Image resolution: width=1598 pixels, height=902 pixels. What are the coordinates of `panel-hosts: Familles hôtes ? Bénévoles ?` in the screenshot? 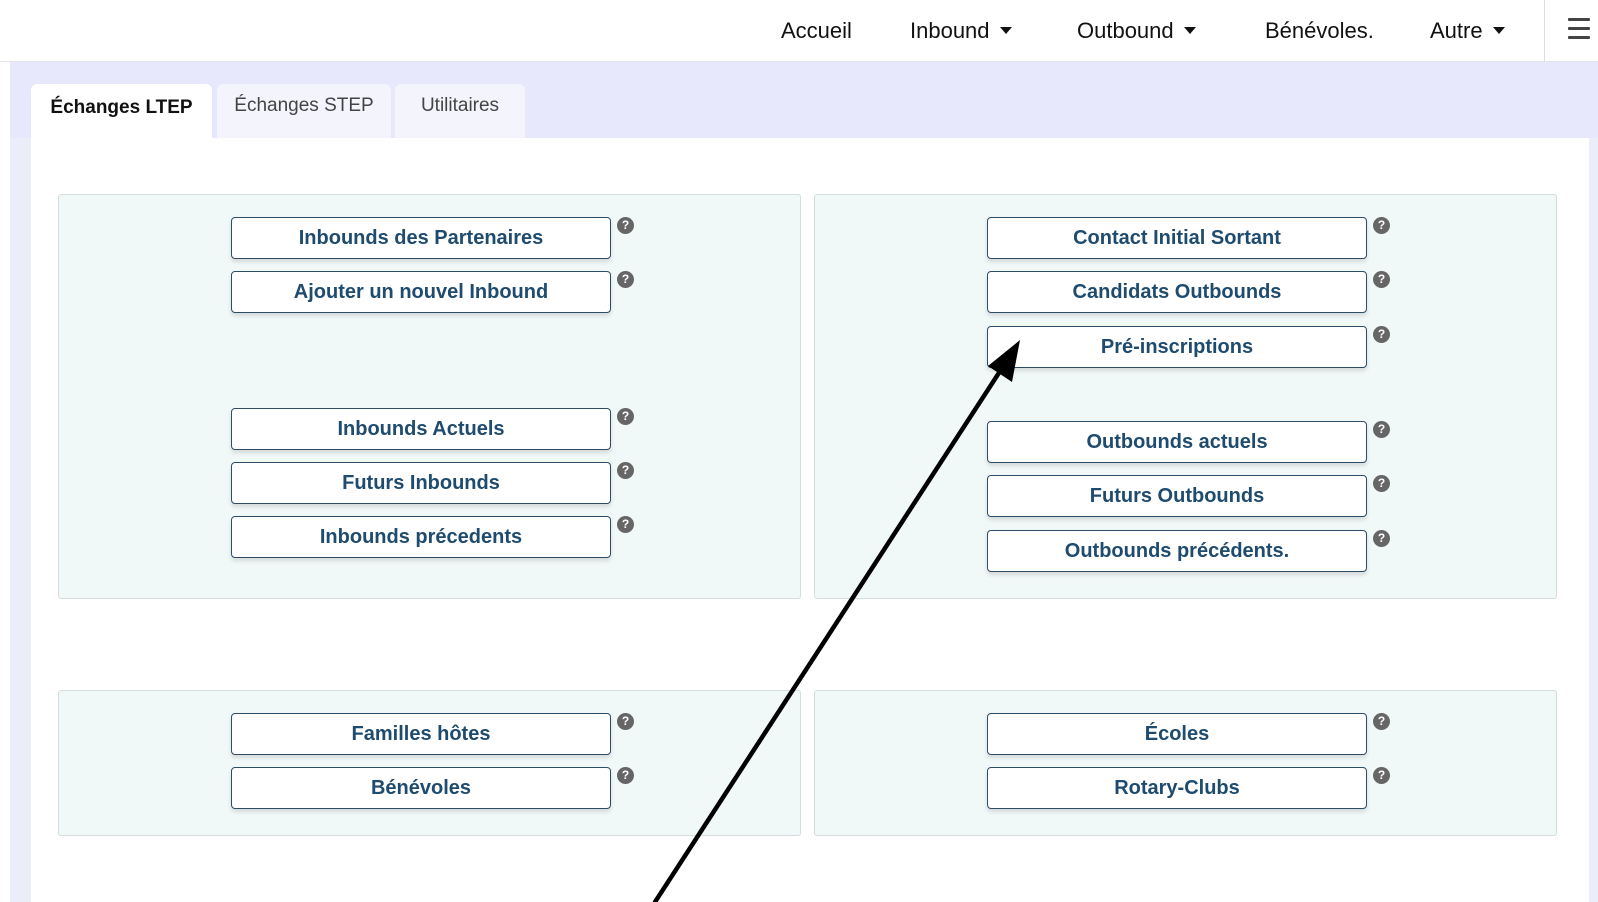 It's located at (429, 763).